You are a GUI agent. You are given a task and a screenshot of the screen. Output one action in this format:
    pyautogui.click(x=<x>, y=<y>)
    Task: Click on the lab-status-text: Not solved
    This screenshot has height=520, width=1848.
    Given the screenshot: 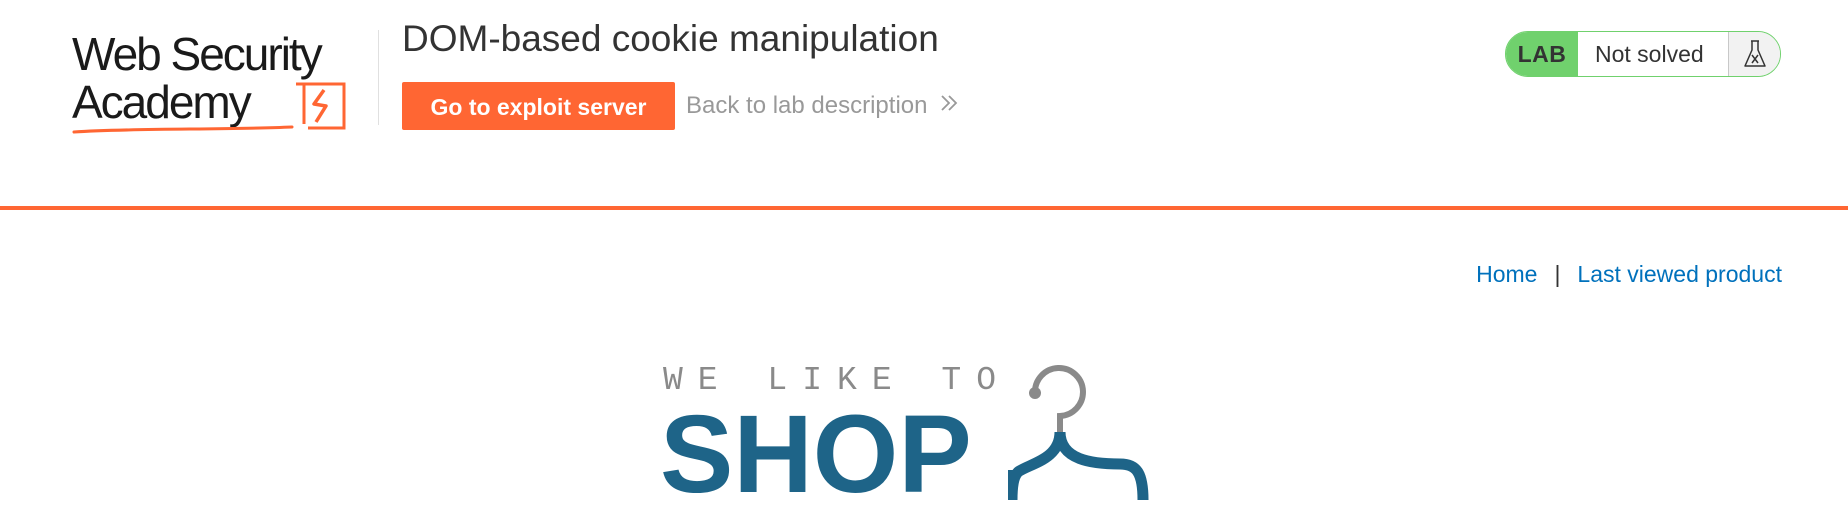 What is the action you would take?
    pyautogui.click(x=1653, y=54)
    